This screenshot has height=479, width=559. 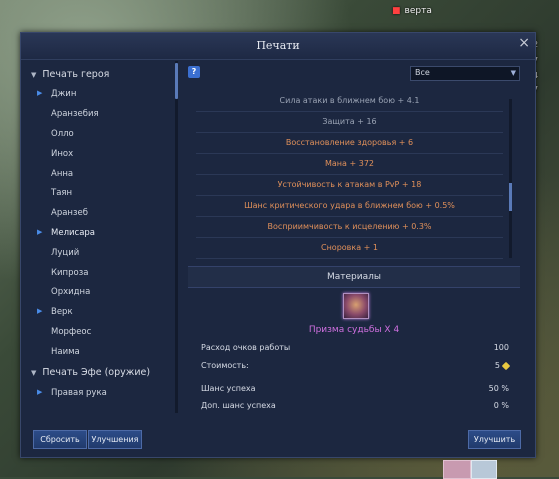 I want to click on materials-header: Материалы, so click(x=354, y=277).